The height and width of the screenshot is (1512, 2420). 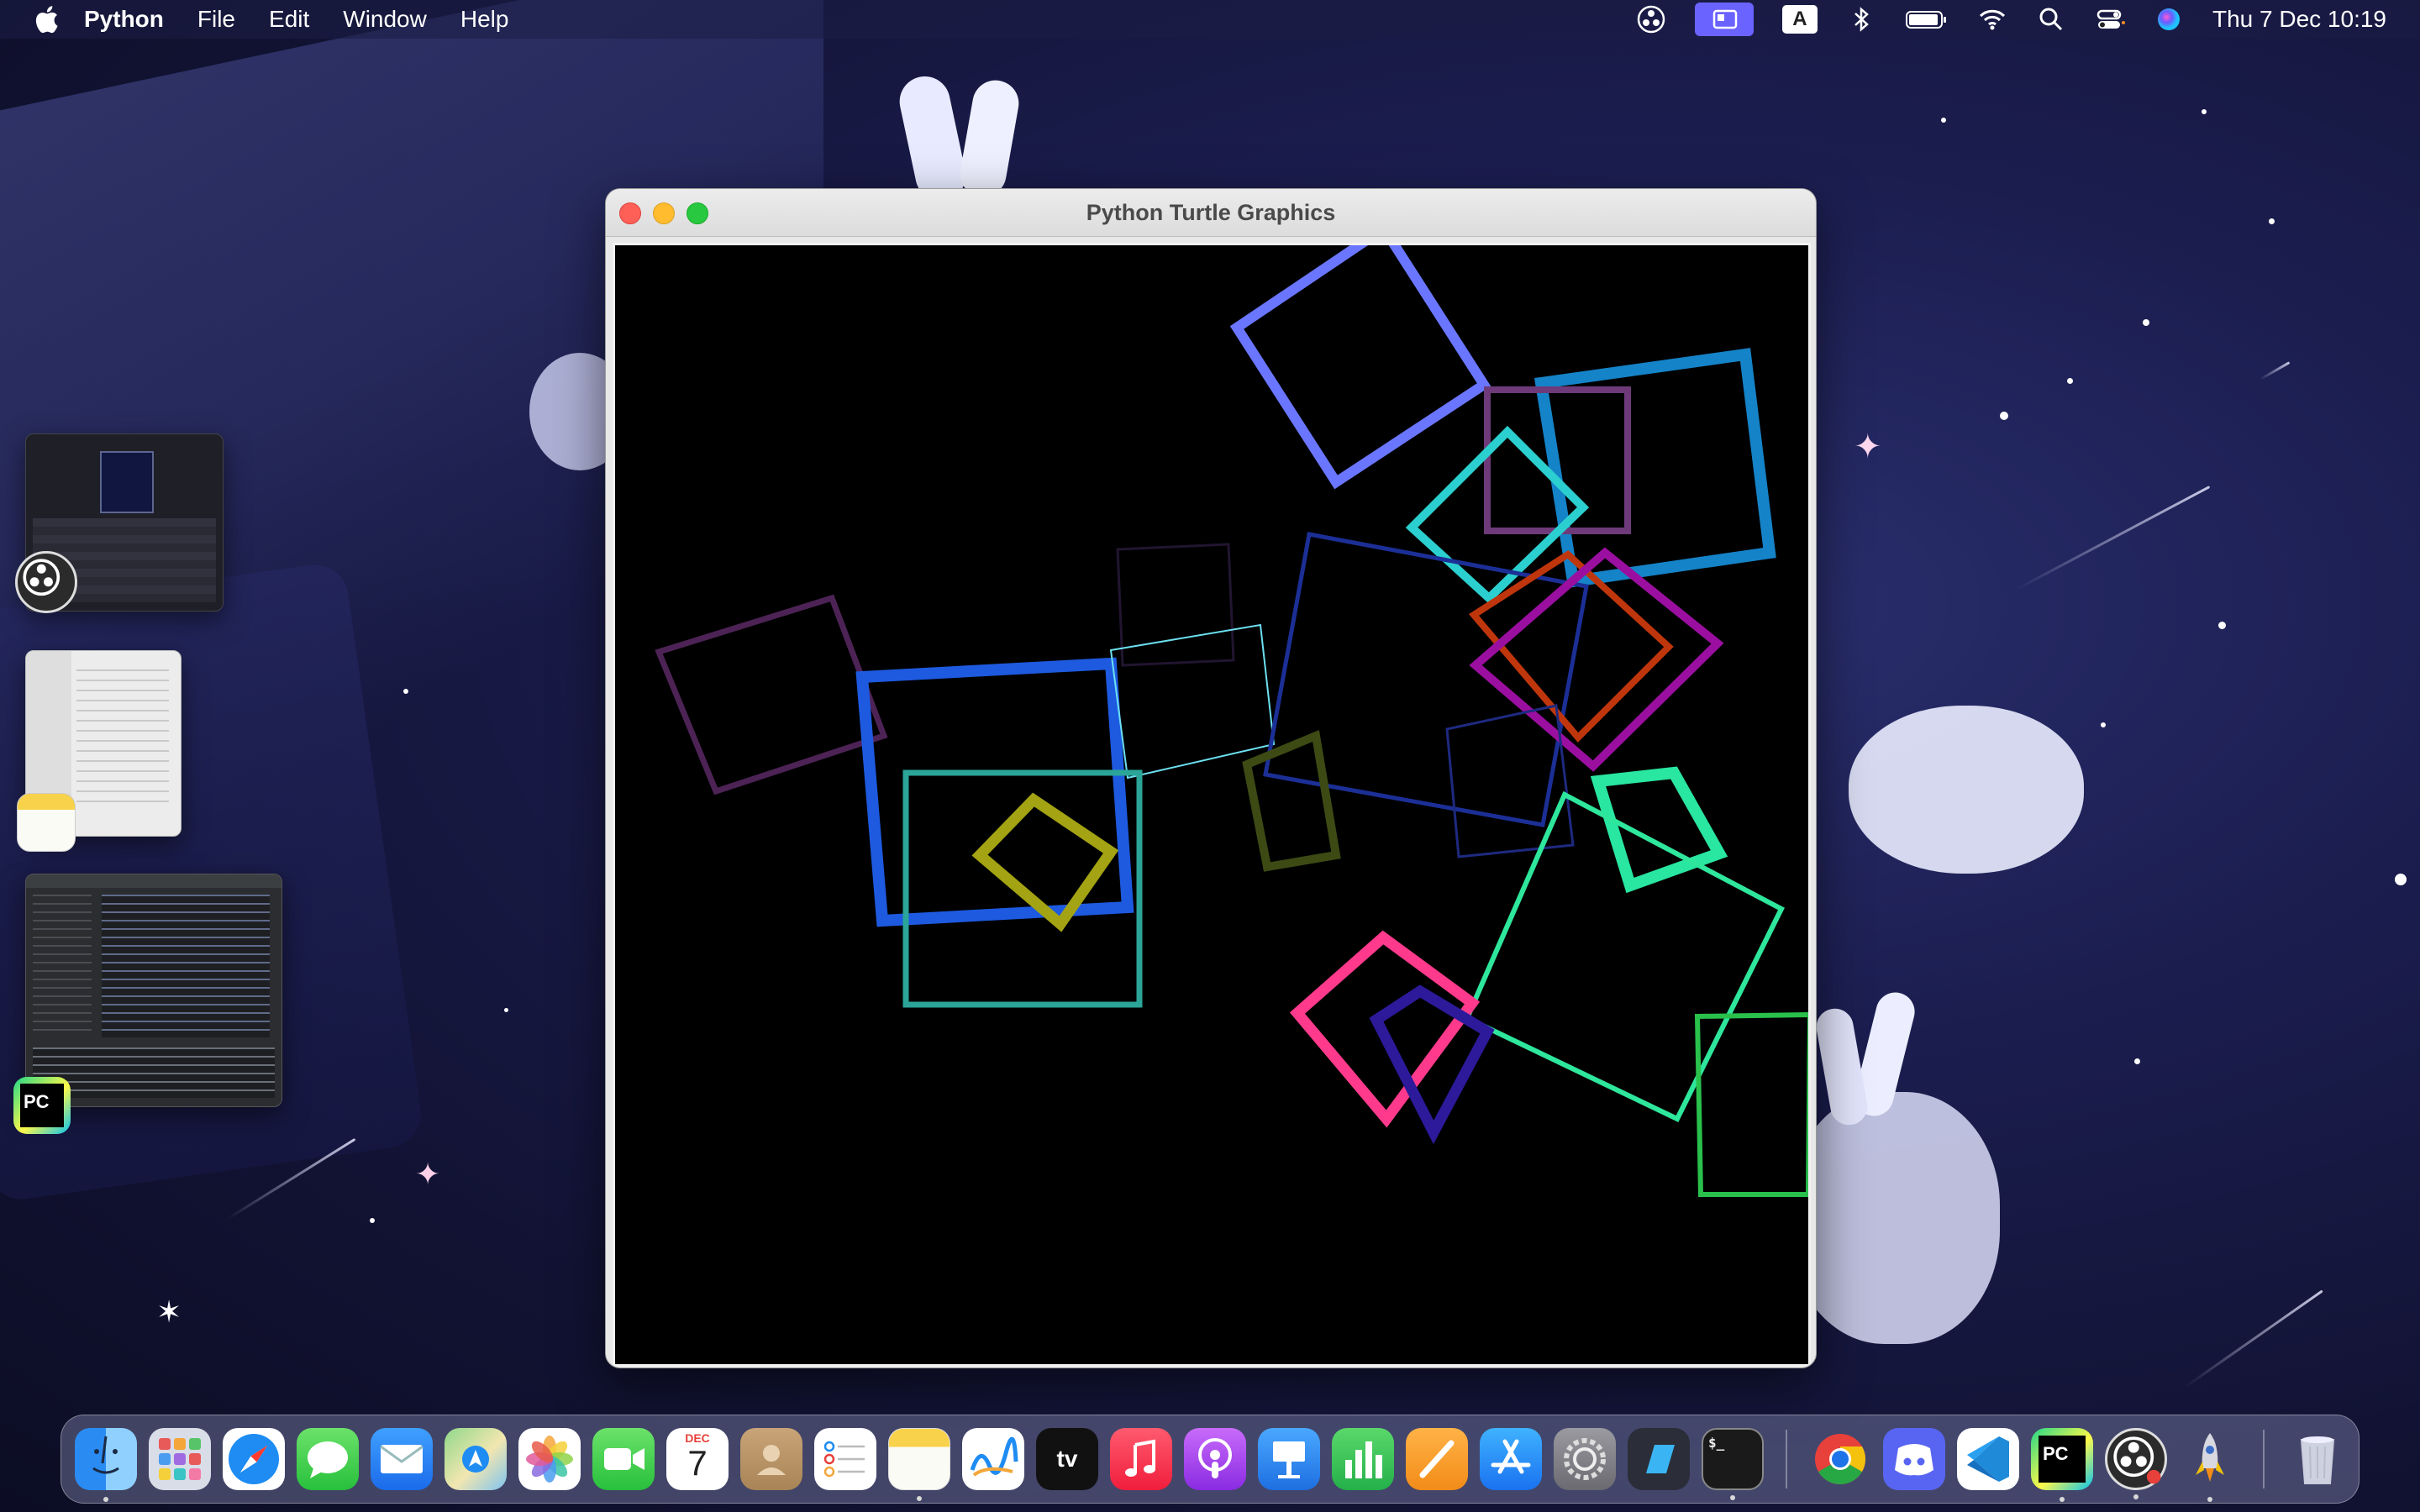 What do you see at coordinates (1733, 1464) in the screenshot?
I see `dock-terminal: $_` at bounding box center [1733, 1464].